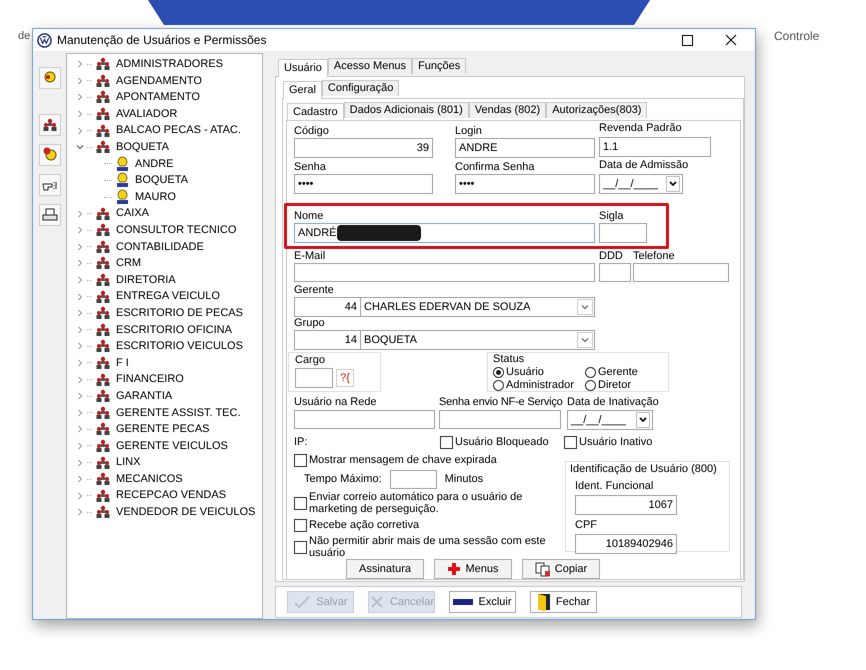 The width and height of the screenshot is (866, 670). I want to click on cpf-field: 10189402946, so click(626, 544).